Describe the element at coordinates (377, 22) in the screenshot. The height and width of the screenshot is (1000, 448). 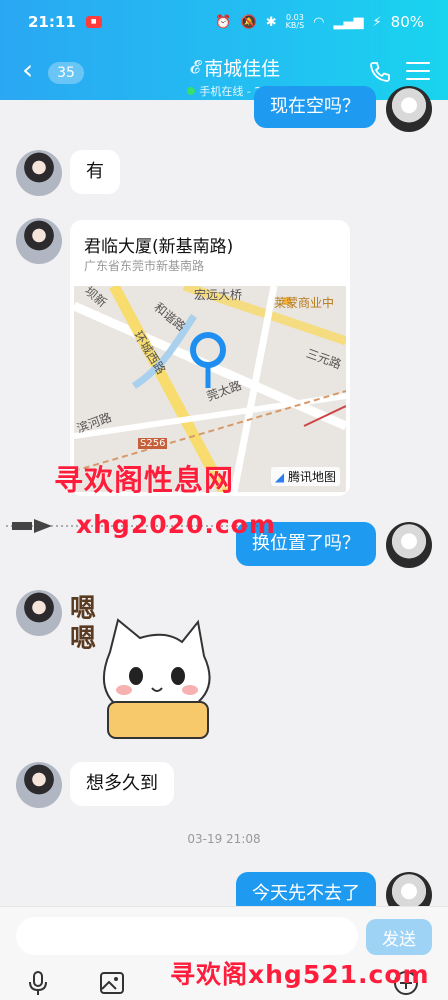
I see `charging-icon: ⚡` at that location.